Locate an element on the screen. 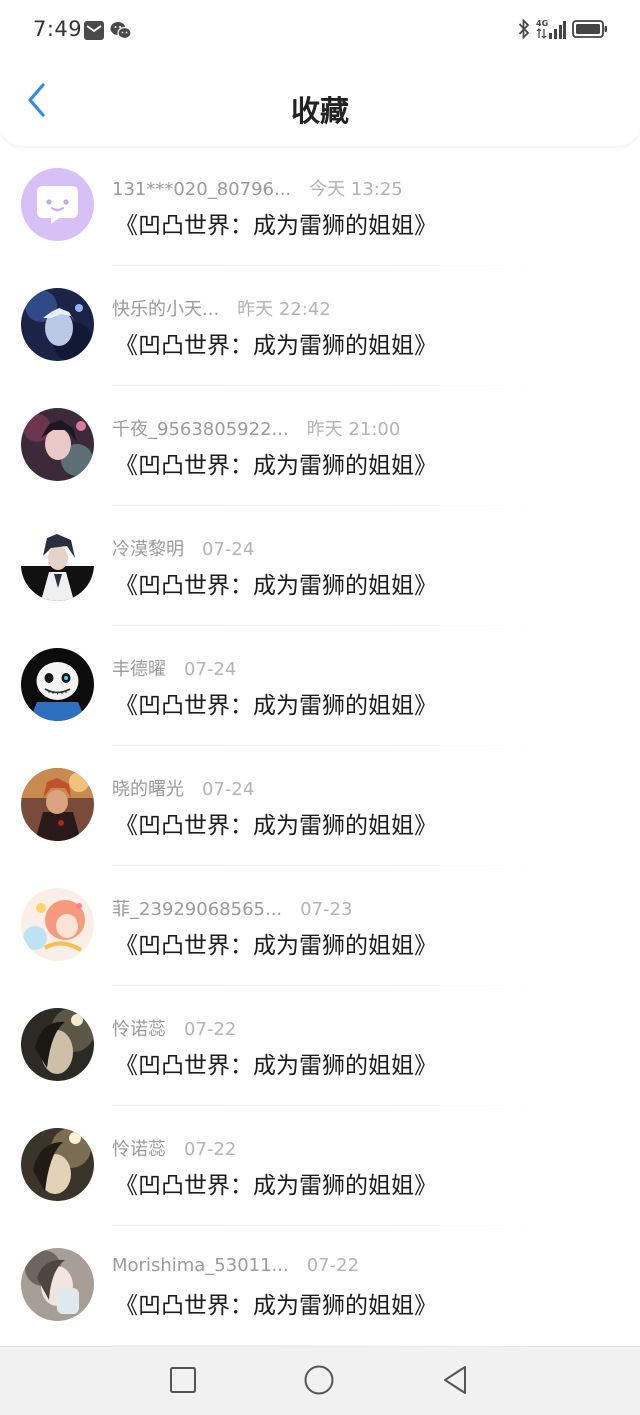 This screenshot has width=640, height=1415. status-time: 7:49 is located at coordinates (58, 29).